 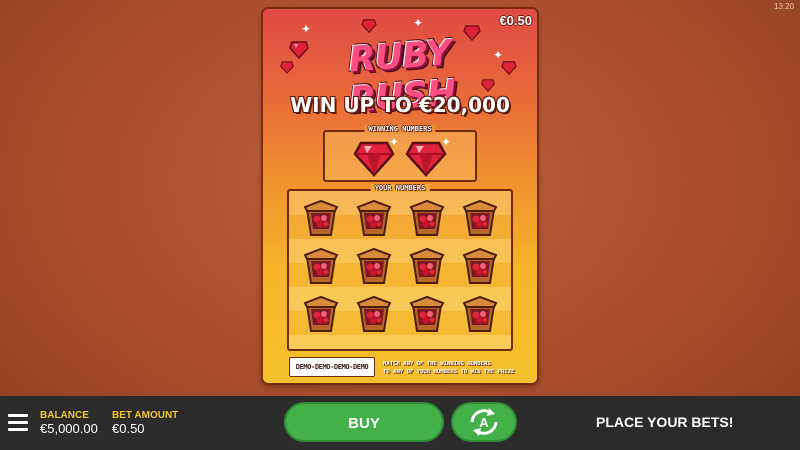 What do you see at coordinates (400, 69) in the screenshot?
I see `logo-area: ✦ ✦ ✦ RUBY RUSH` at bounding box center [400, 69].